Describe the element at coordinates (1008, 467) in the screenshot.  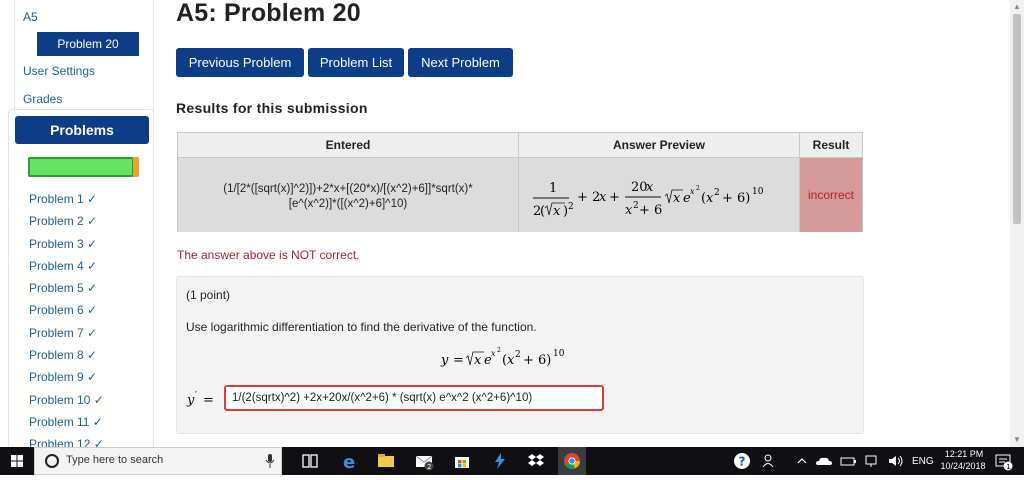
I see `notification-count: 1` at that location.